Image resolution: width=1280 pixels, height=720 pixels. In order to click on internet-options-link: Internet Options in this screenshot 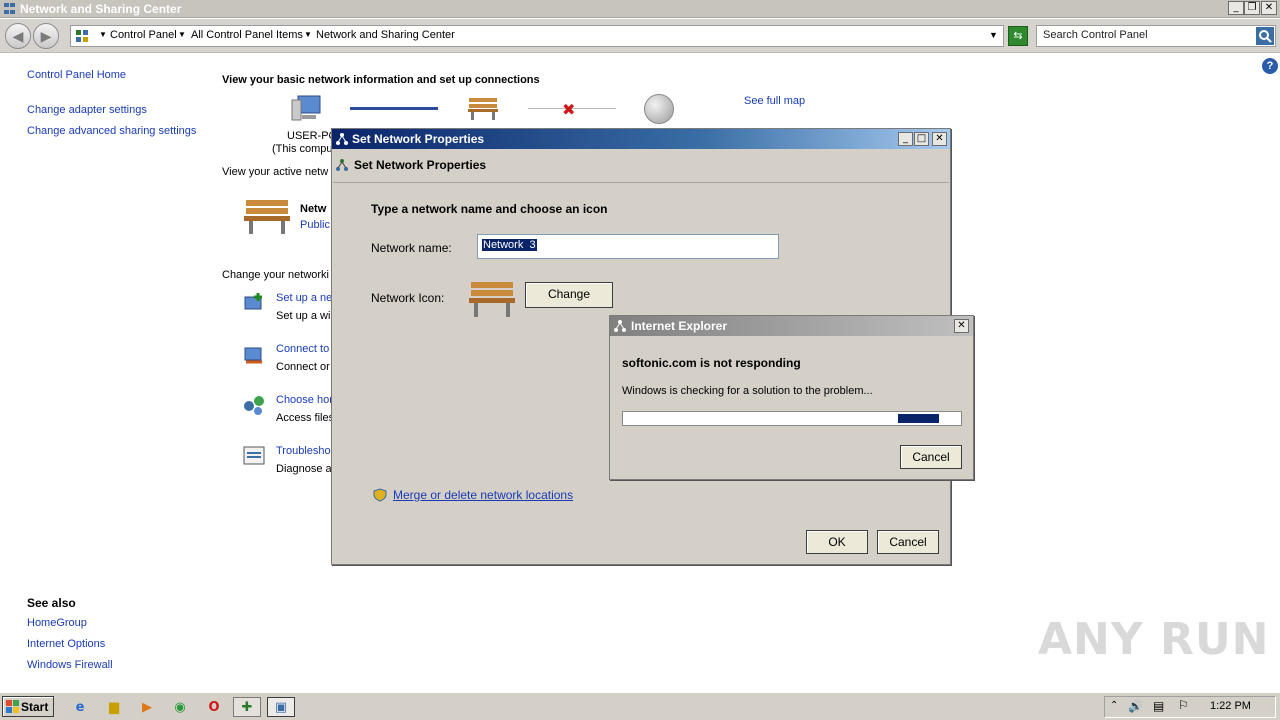, I will do `click(66, 644)`.